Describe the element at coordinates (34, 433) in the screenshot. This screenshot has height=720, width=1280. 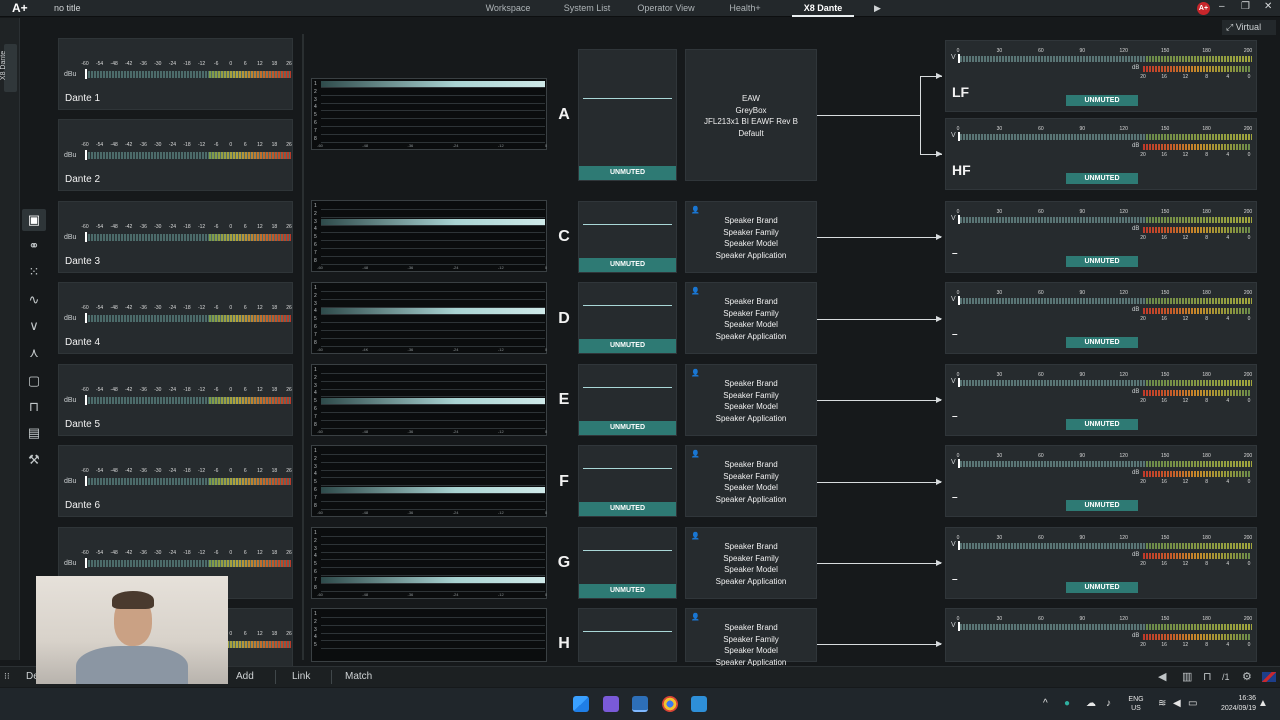
I see `save-icon: ▤` at that location.